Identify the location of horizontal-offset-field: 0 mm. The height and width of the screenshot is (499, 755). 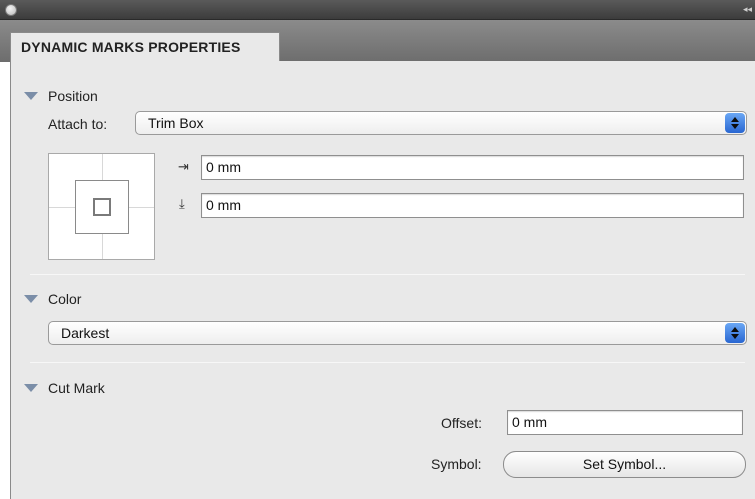
(472, 167).